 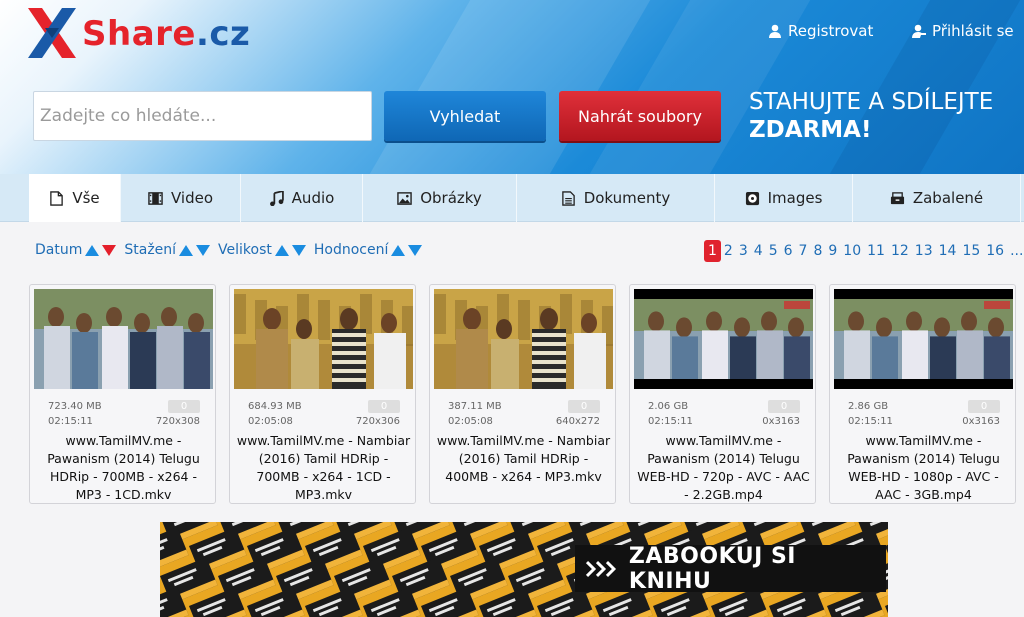 What do you see at coordinates (440, 198) in the screenshot?
I see `tab-pictures: Obrázky` at bounding box center [440, 198].